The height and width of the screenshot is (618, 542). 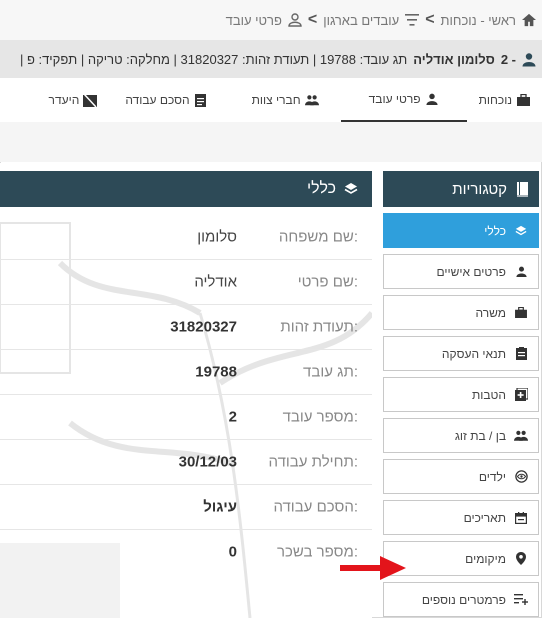 What do you see at coordinates (461, 230) in the screenshot?
I see `sidebar-item-general: כללי` at bounding box center [461, 230].